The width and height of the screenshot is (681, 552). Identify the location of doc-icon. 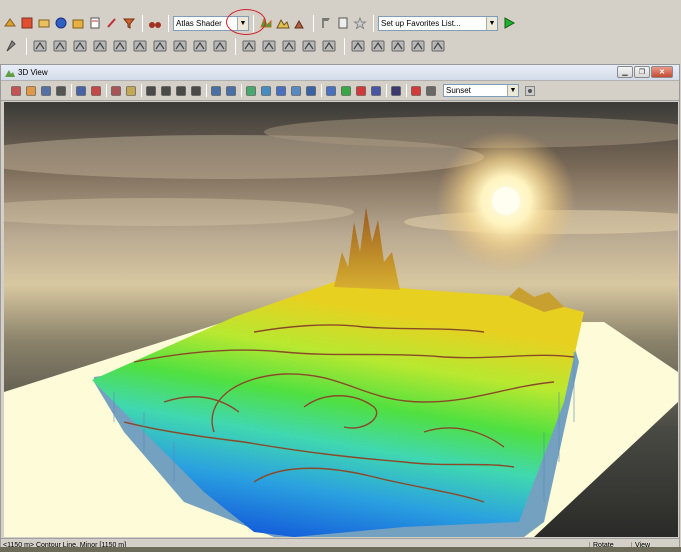
(94, 23).